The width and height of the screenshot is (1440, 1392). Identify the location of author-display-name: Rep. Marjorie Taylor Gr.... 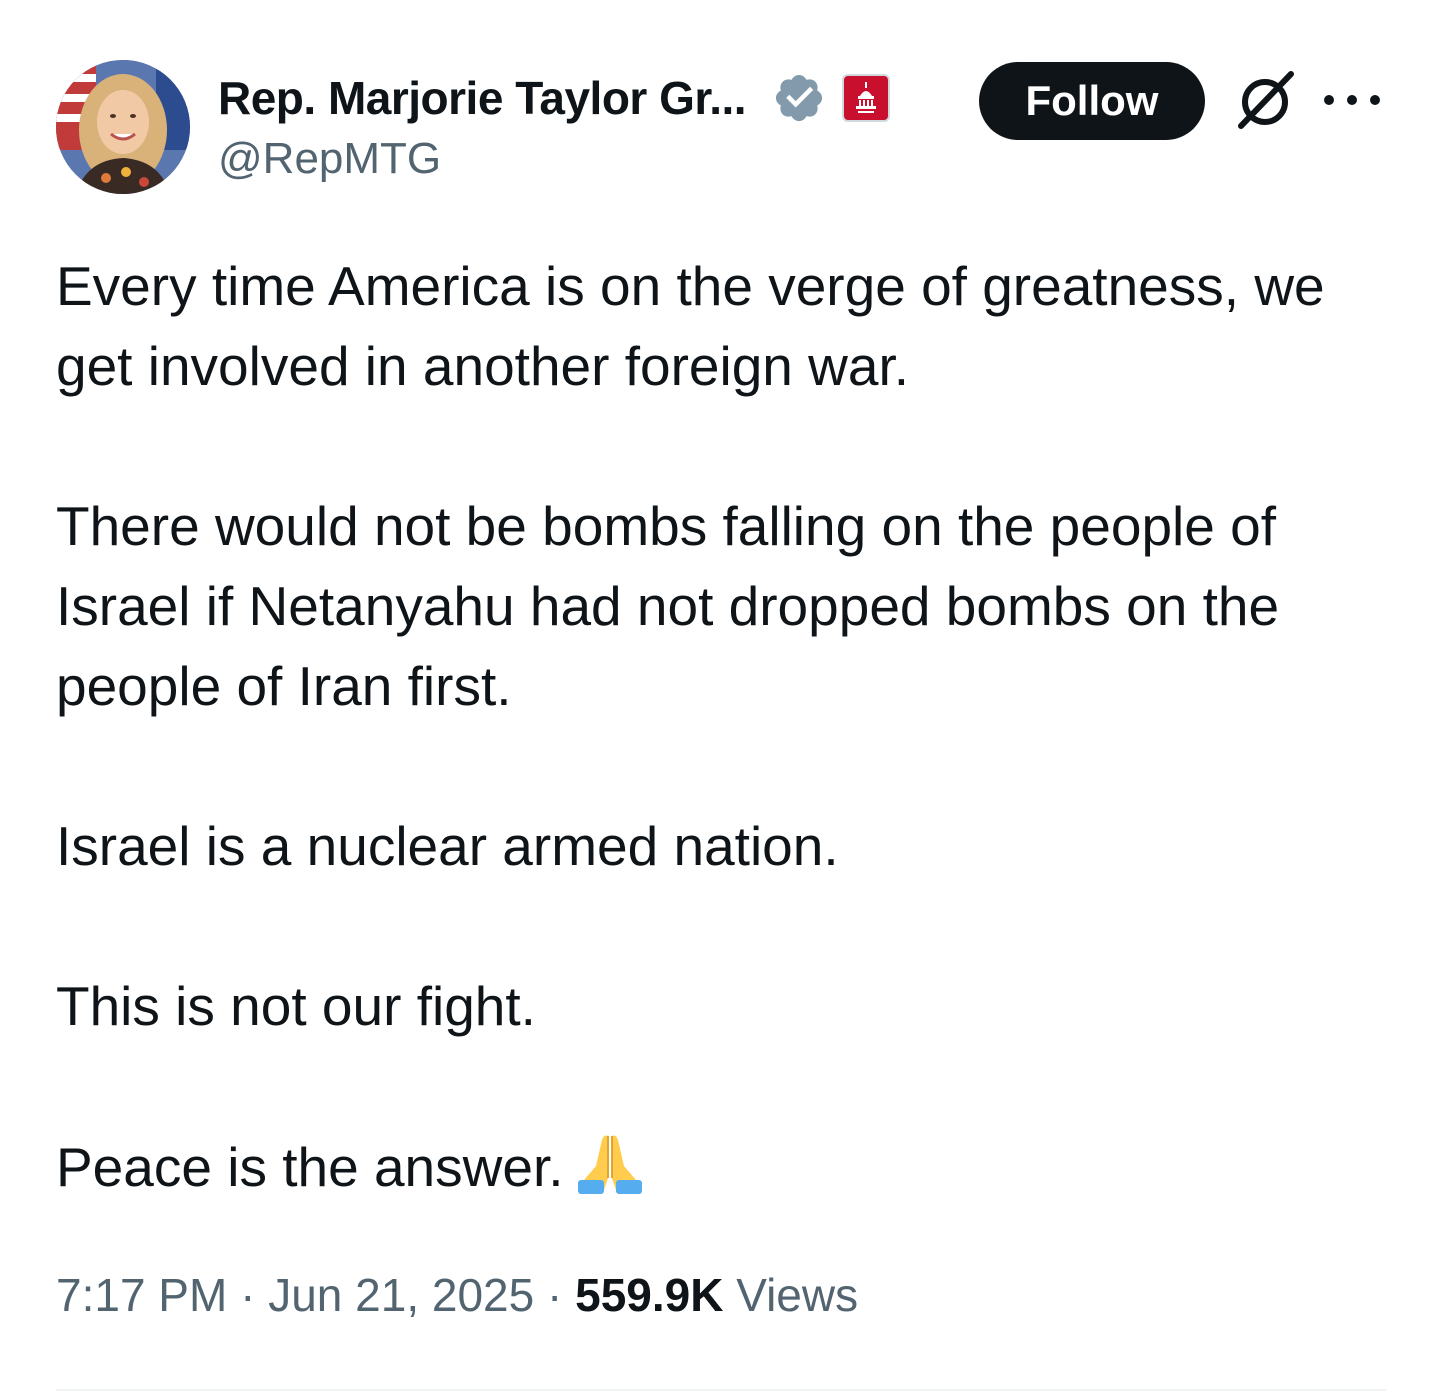
(482, 98).